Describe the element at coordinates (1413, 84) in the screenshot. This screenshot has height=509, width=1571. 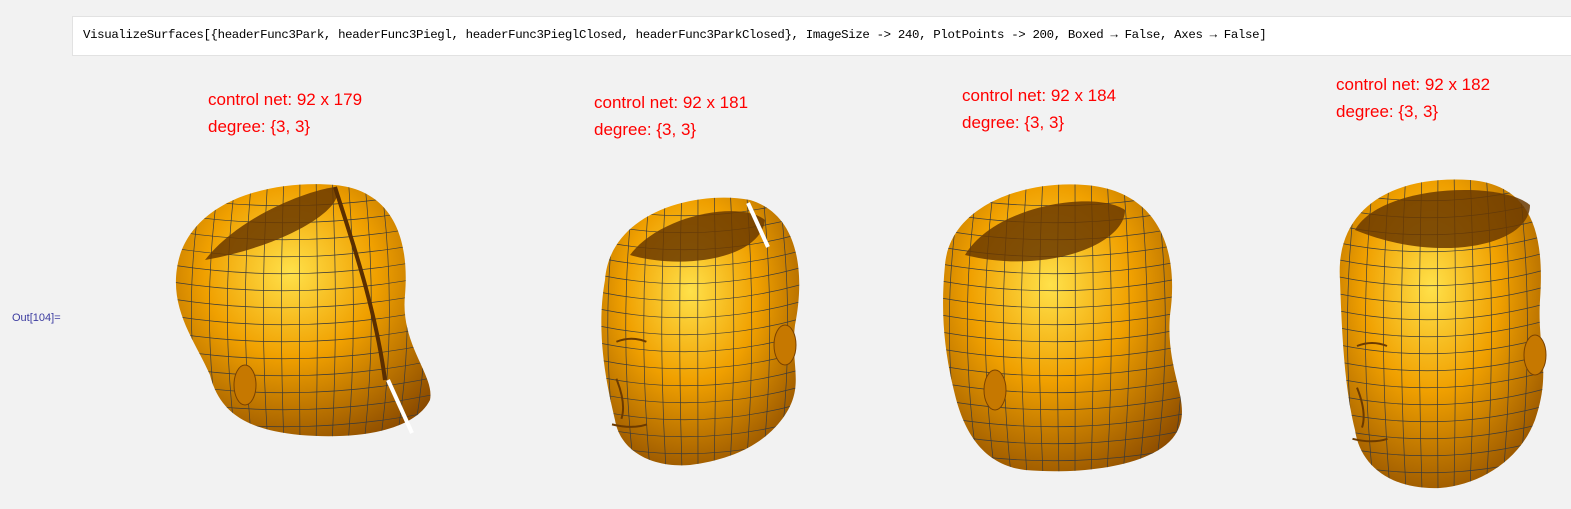
I see `control-net-label: control net: 92 x 182` at that location.